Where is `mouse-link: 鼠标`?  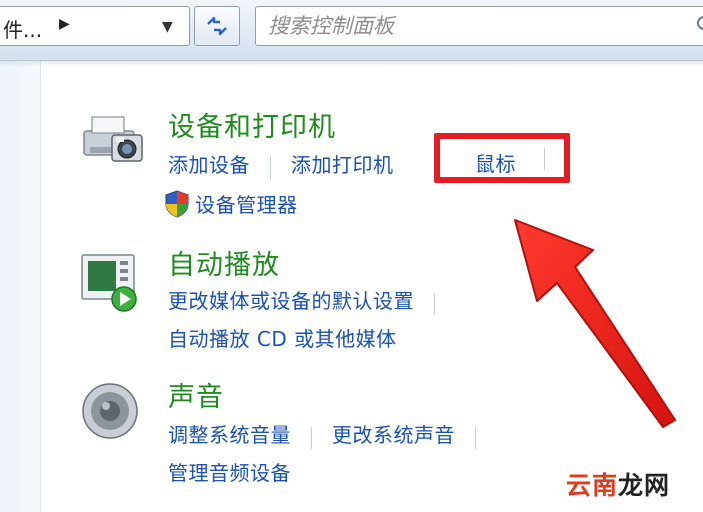
mouse-link: 鼠标 is located at coordinates (495, 162).